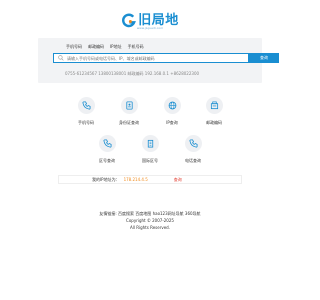  I want to click on tool-tel: 电话查询, so click(193, 149).